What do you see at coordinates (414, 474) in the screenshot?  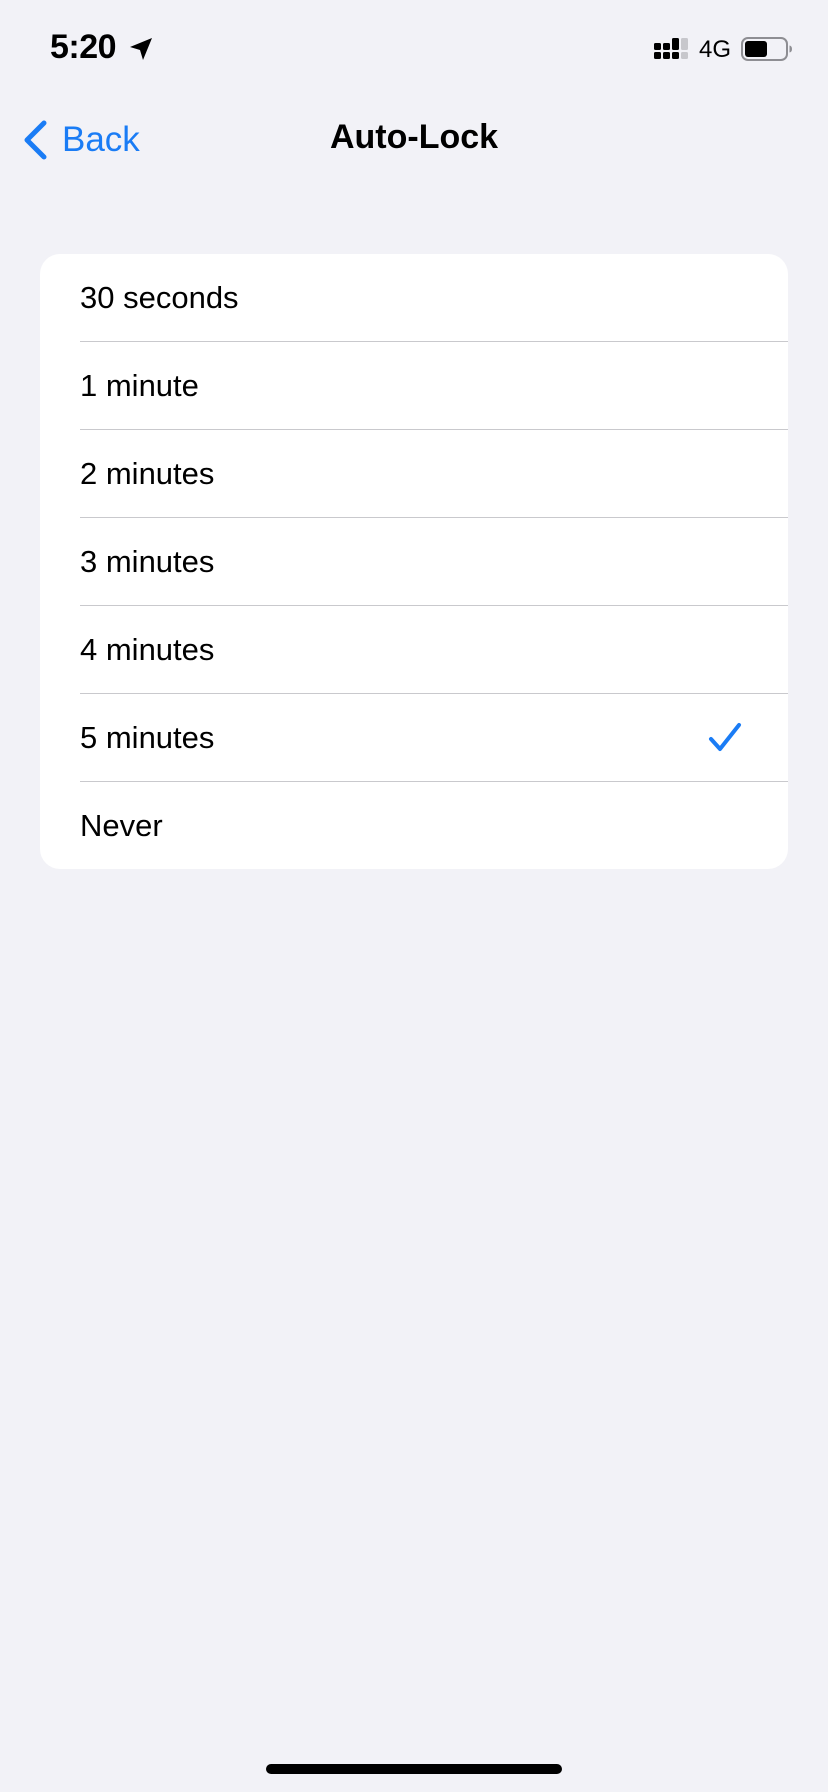 I see `option-2-minutes: 2 minutes` at bounding box center [414, 474].